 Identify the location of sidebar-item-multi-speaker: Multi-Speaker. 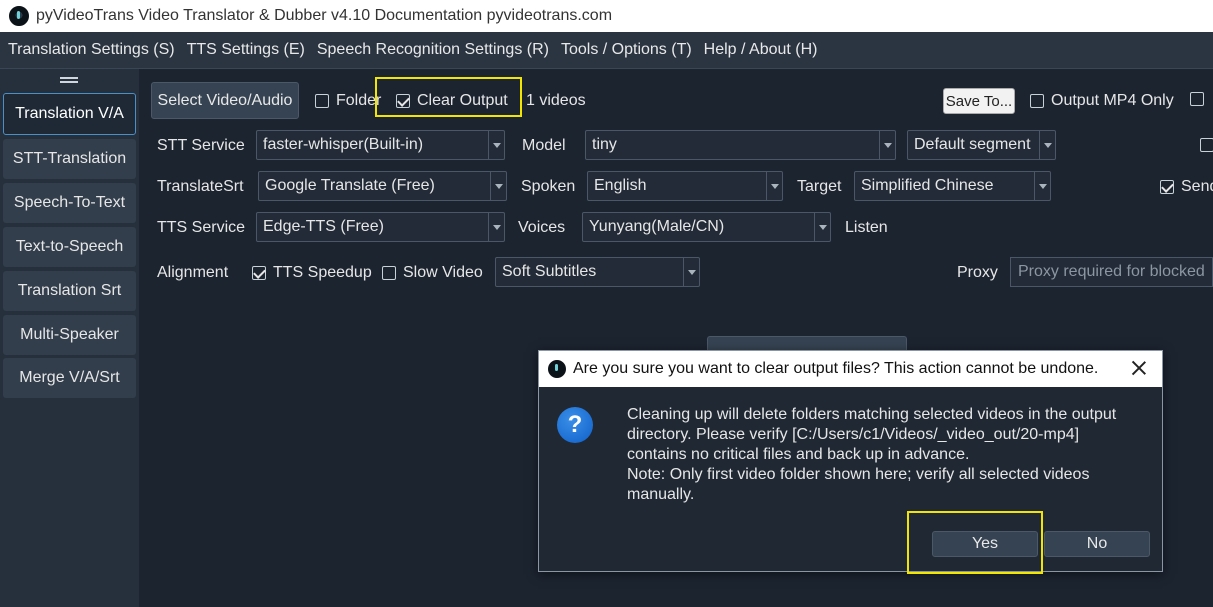
(69, 335).